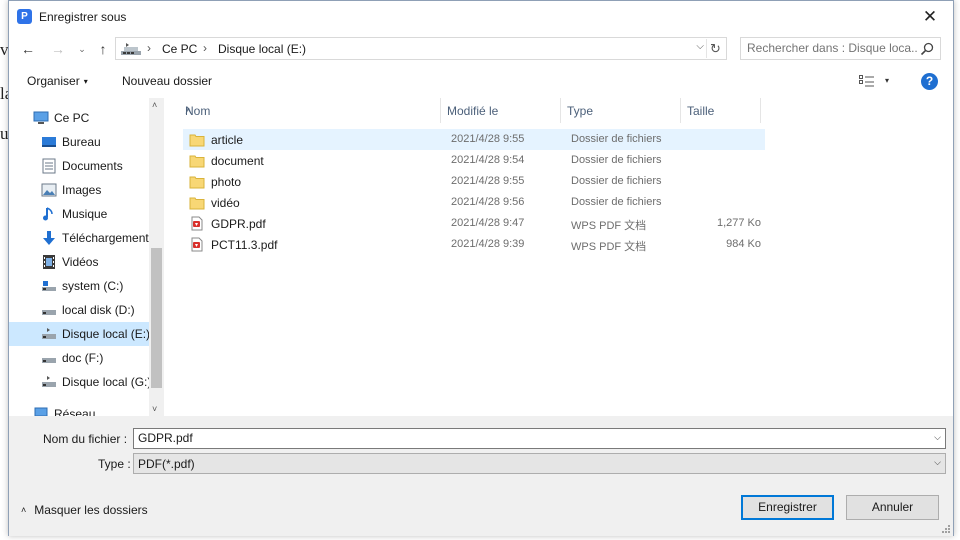 This screenshot has height=540, width=960. Describe the element at coordinates (85, 439) in the screenshot. I see `filename-label: Nom du fichier :` at that location.